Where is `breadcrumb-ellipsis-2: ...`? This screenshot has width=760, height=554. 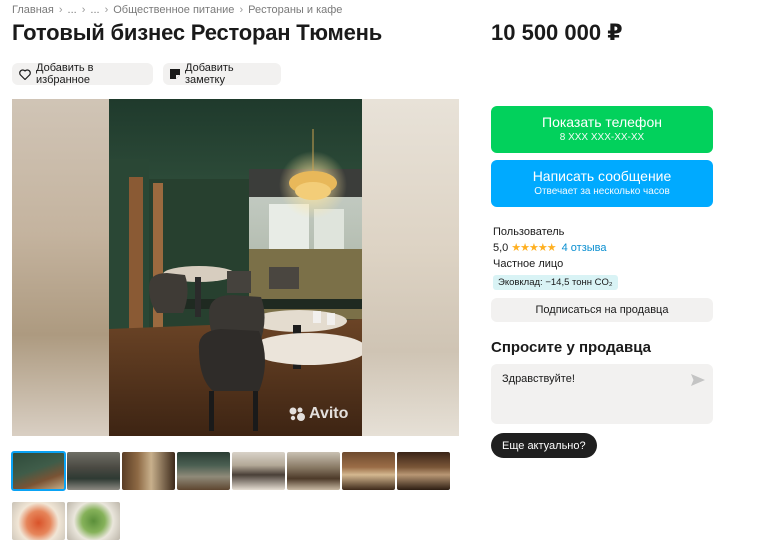
breadcrumb-ellipsis-2: ... is located at coordinates (94, 10).